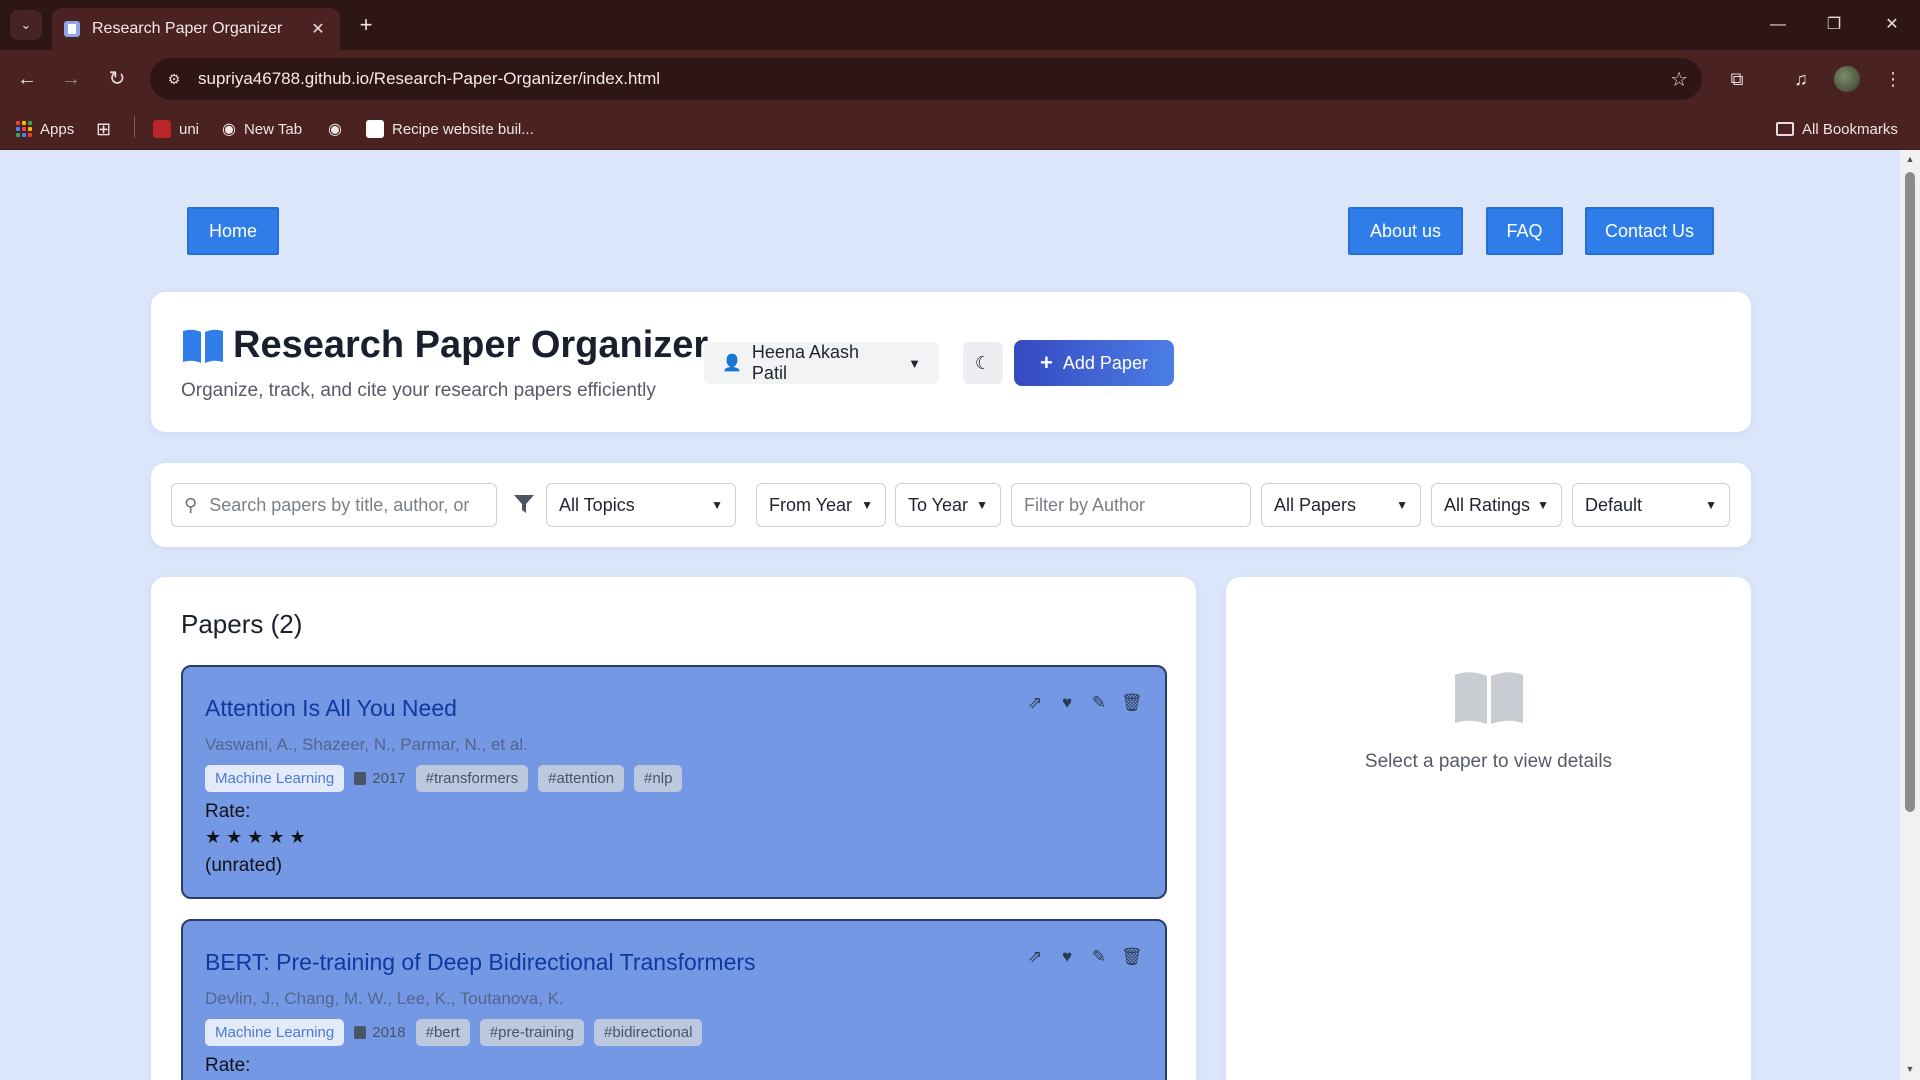 The height and width of the screenshot is (1080, 1920). Describe the element at coordinates (1910, 492) in the screenshot. I see `scrollbar-thumb` at that location.